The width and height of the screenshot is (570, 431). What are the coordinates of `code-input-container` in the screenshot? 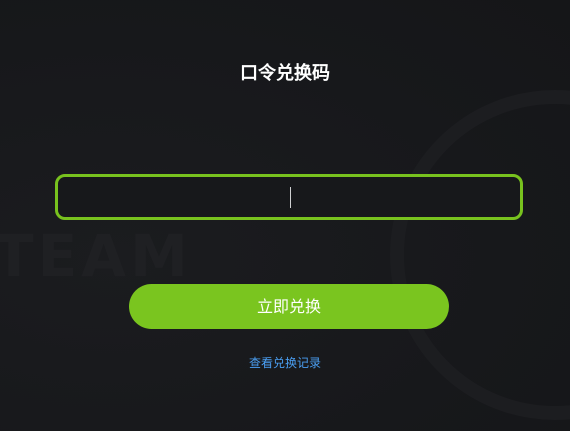 It's located at (289, 197).